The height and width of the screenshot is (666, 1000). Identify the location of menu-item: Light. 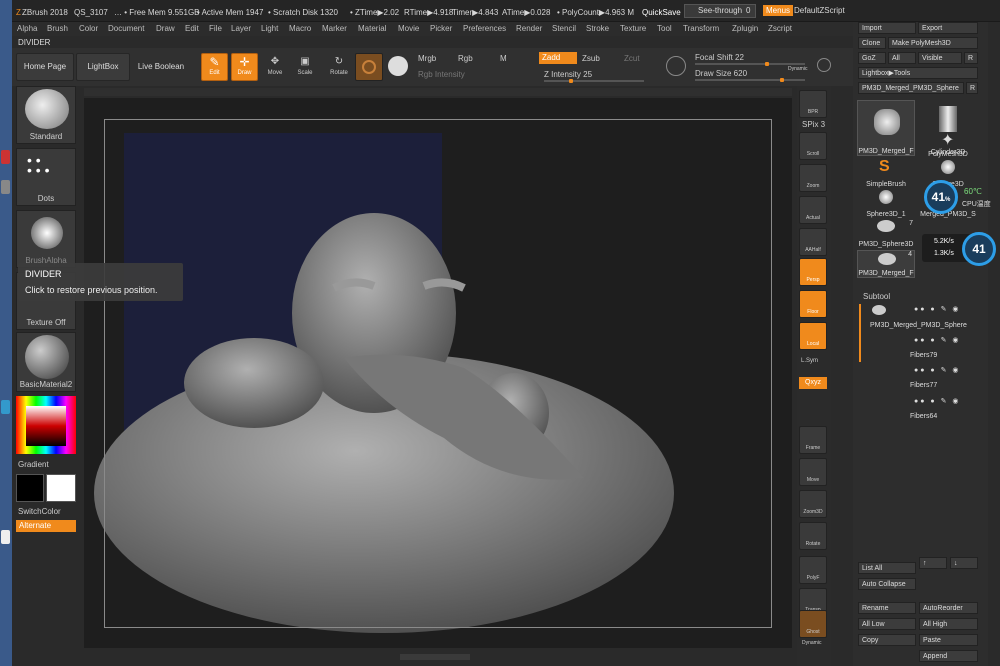
(269, 28).